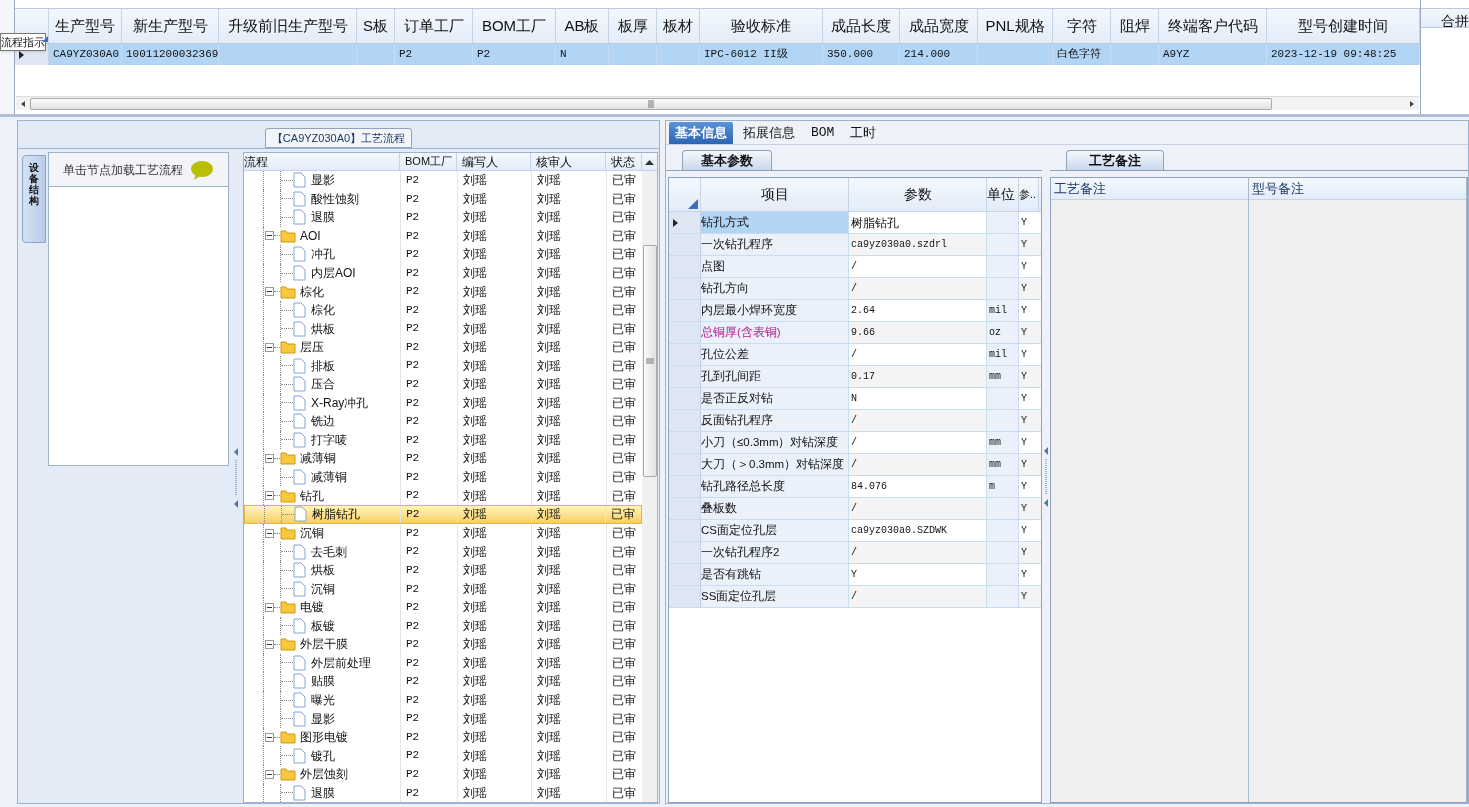  I want to click on table-row: 孔位公差 / mil Y, so click(855, 355).